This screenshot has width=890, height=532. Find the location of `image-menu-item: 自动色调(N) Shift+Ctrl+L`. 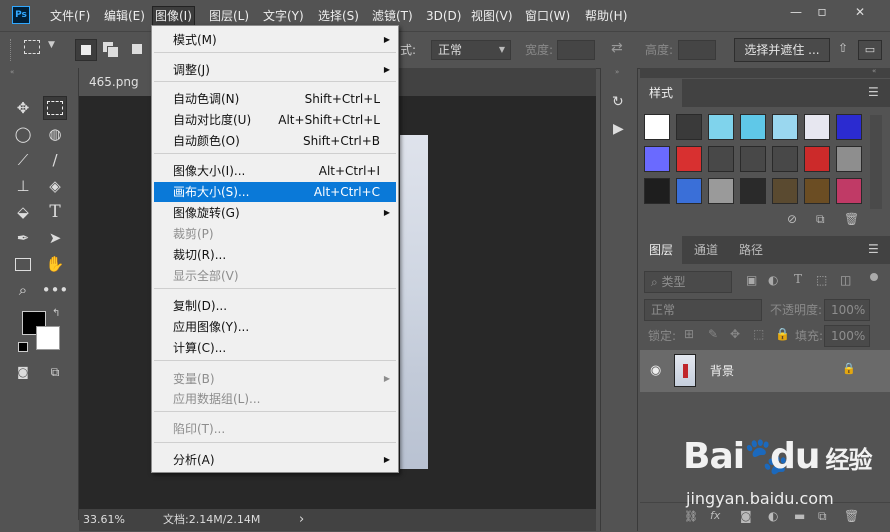

image-menu-item: 自动色调(N) Shift+Ctrl+L is located at coordinates (275, 99).